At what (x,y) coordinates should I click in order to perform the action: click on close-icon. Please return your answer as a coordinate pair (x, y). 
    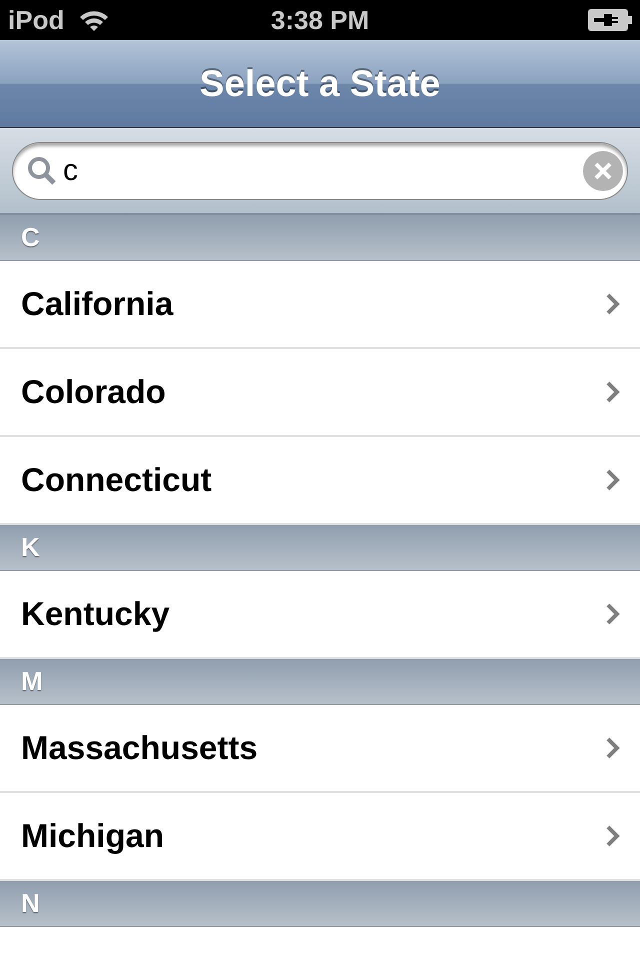
    Looking at the image, I should click on (603, 171).